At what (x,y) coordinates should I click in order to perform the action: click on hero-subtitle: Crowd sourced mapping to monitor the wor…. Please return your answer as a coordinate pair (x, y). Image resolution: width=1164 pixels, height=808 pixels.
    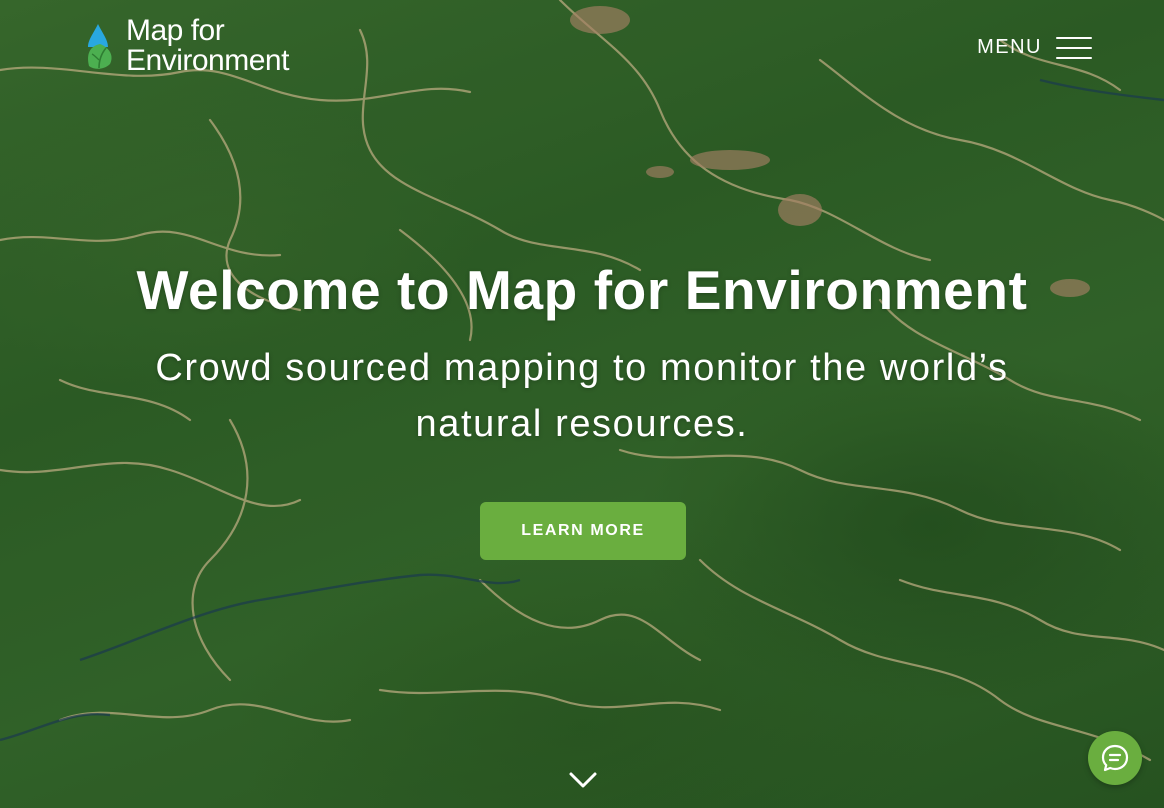
    Looking at the image, I should click on (582, 396).